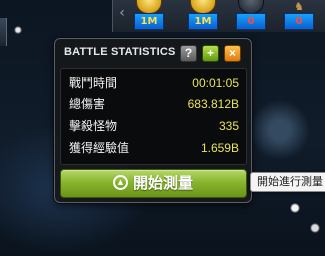 The width and height of the screenshot is (325, 256). What do you see at coordinates (93, 126) in the screenshot?
I see `stat-label: 擊殺怪物` at bounding box center [93, 126].